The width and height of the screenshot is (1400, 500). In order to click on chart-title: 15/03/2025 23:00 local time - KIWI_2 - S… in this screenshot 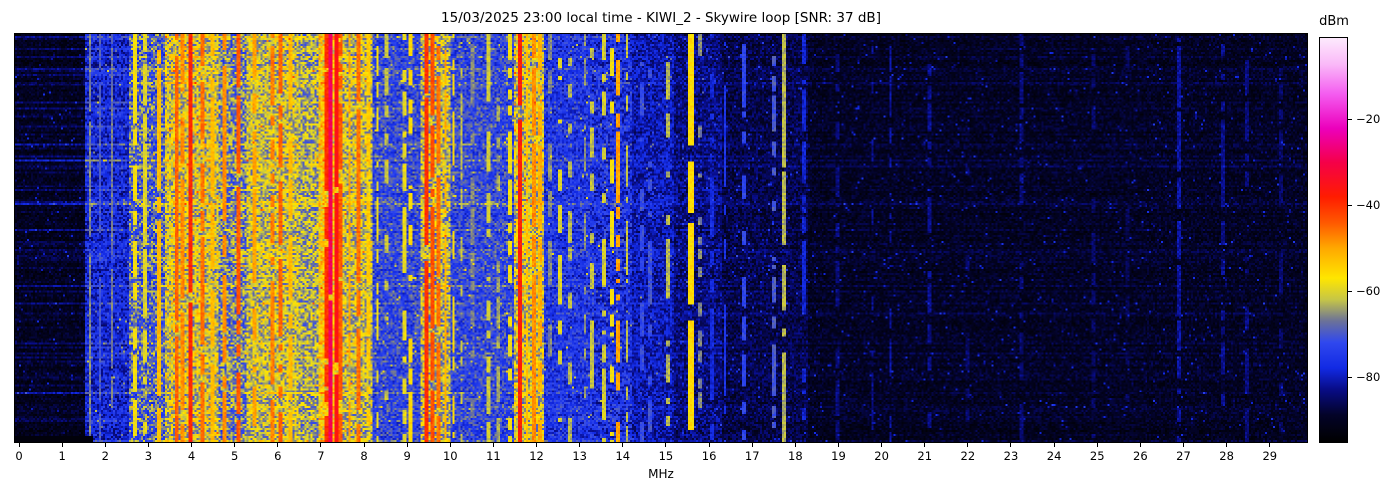, I will do `click(661, 18)`.